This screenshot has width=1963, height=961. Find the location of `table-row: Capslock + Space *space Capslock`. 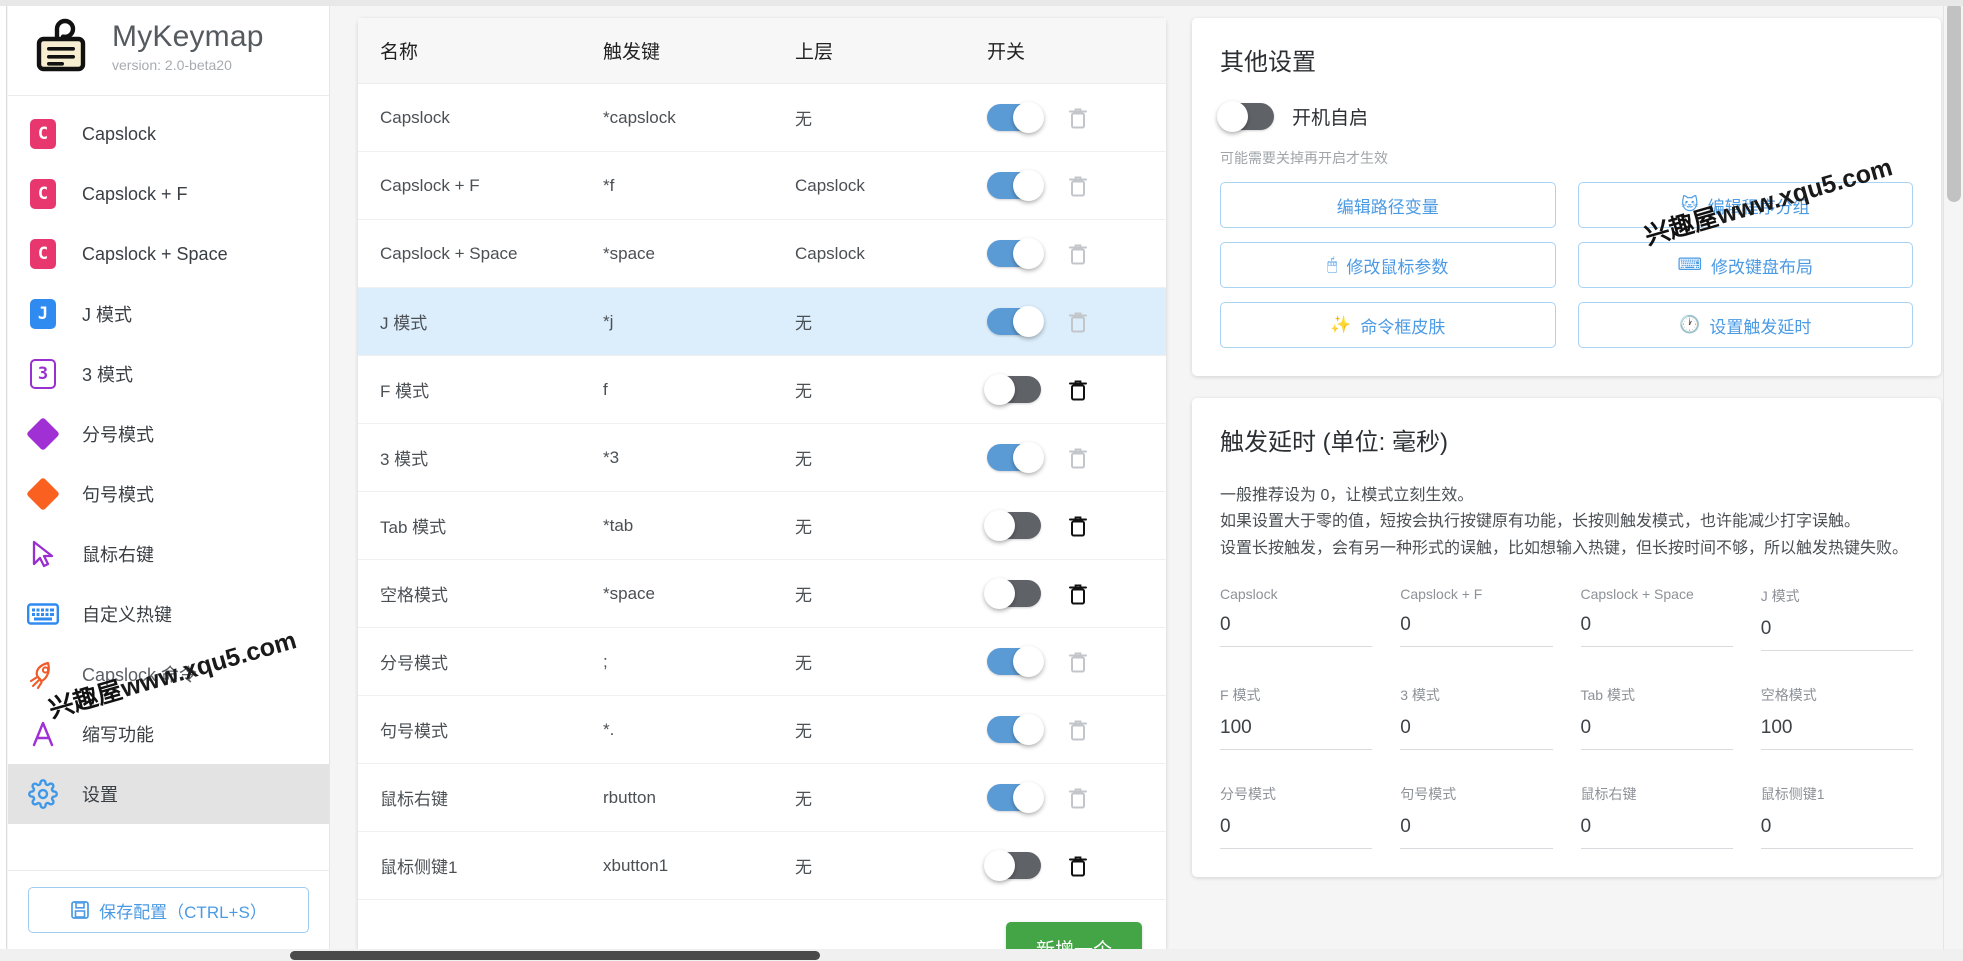

table-row: Capslock + Space *space Capslock is located at coordinates (762, 253).